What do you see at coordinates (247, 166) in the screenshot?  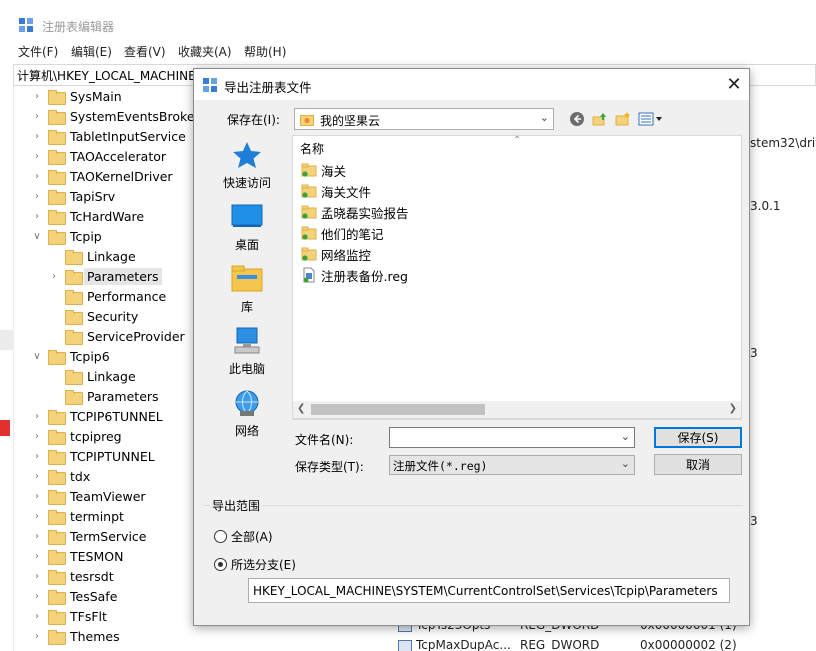 I see `place-quick-access: 快速访问` at bounding box center [247, 166].